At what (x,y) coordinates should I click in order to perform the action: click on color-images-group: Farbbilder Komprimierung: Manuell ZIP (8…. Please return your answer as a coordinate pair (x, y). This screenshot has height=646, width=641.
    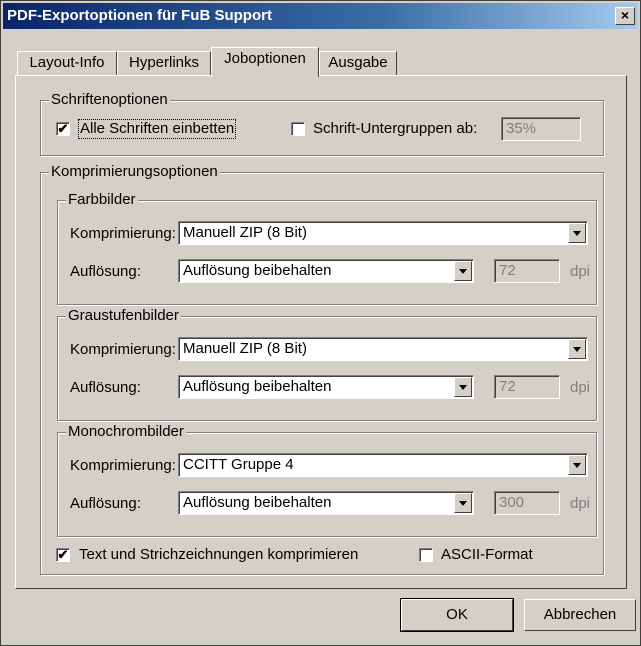
    Looking at the image, I should click on (327, 248).